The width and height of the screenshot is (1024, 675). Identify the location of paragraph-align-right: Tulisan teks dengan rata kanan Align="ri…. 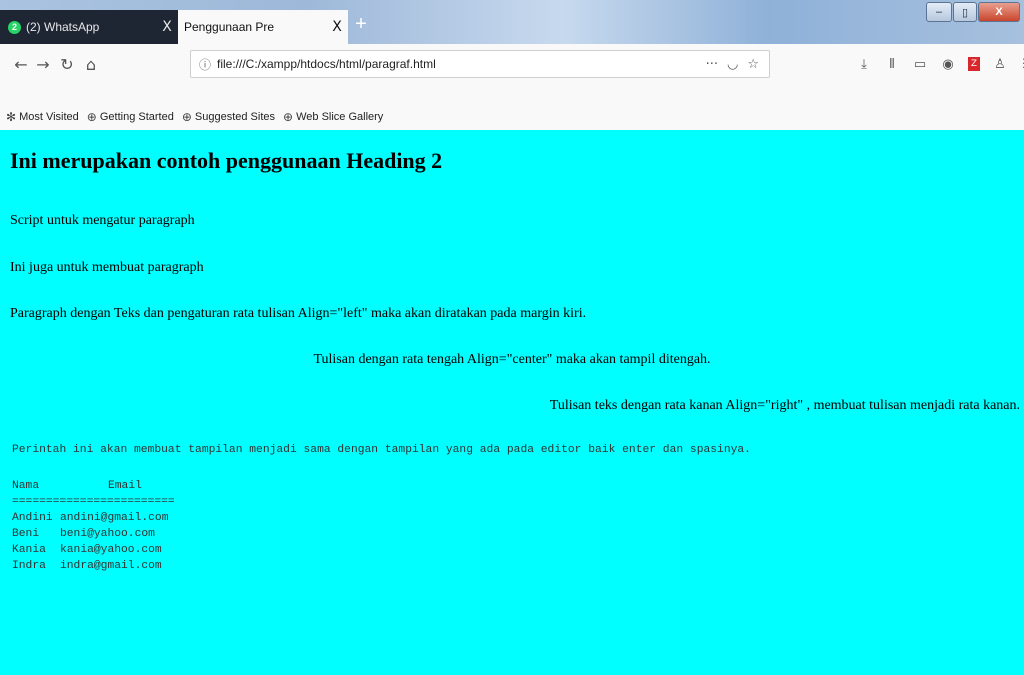
(784, 405).